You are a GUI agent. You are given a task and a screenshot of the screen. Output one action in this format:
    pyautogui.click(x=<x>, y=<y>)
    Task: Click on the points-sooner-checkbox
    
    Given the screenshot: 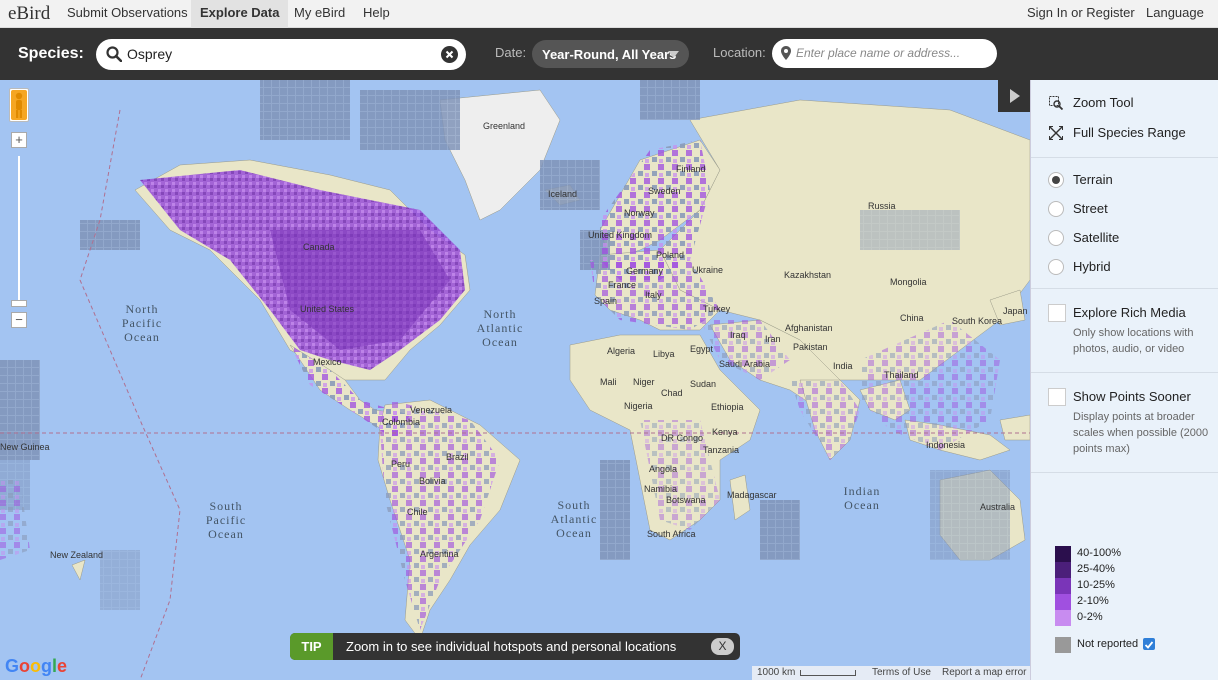 What is the action you would take?
    pyautogui.click(x=1057, y=397)
    